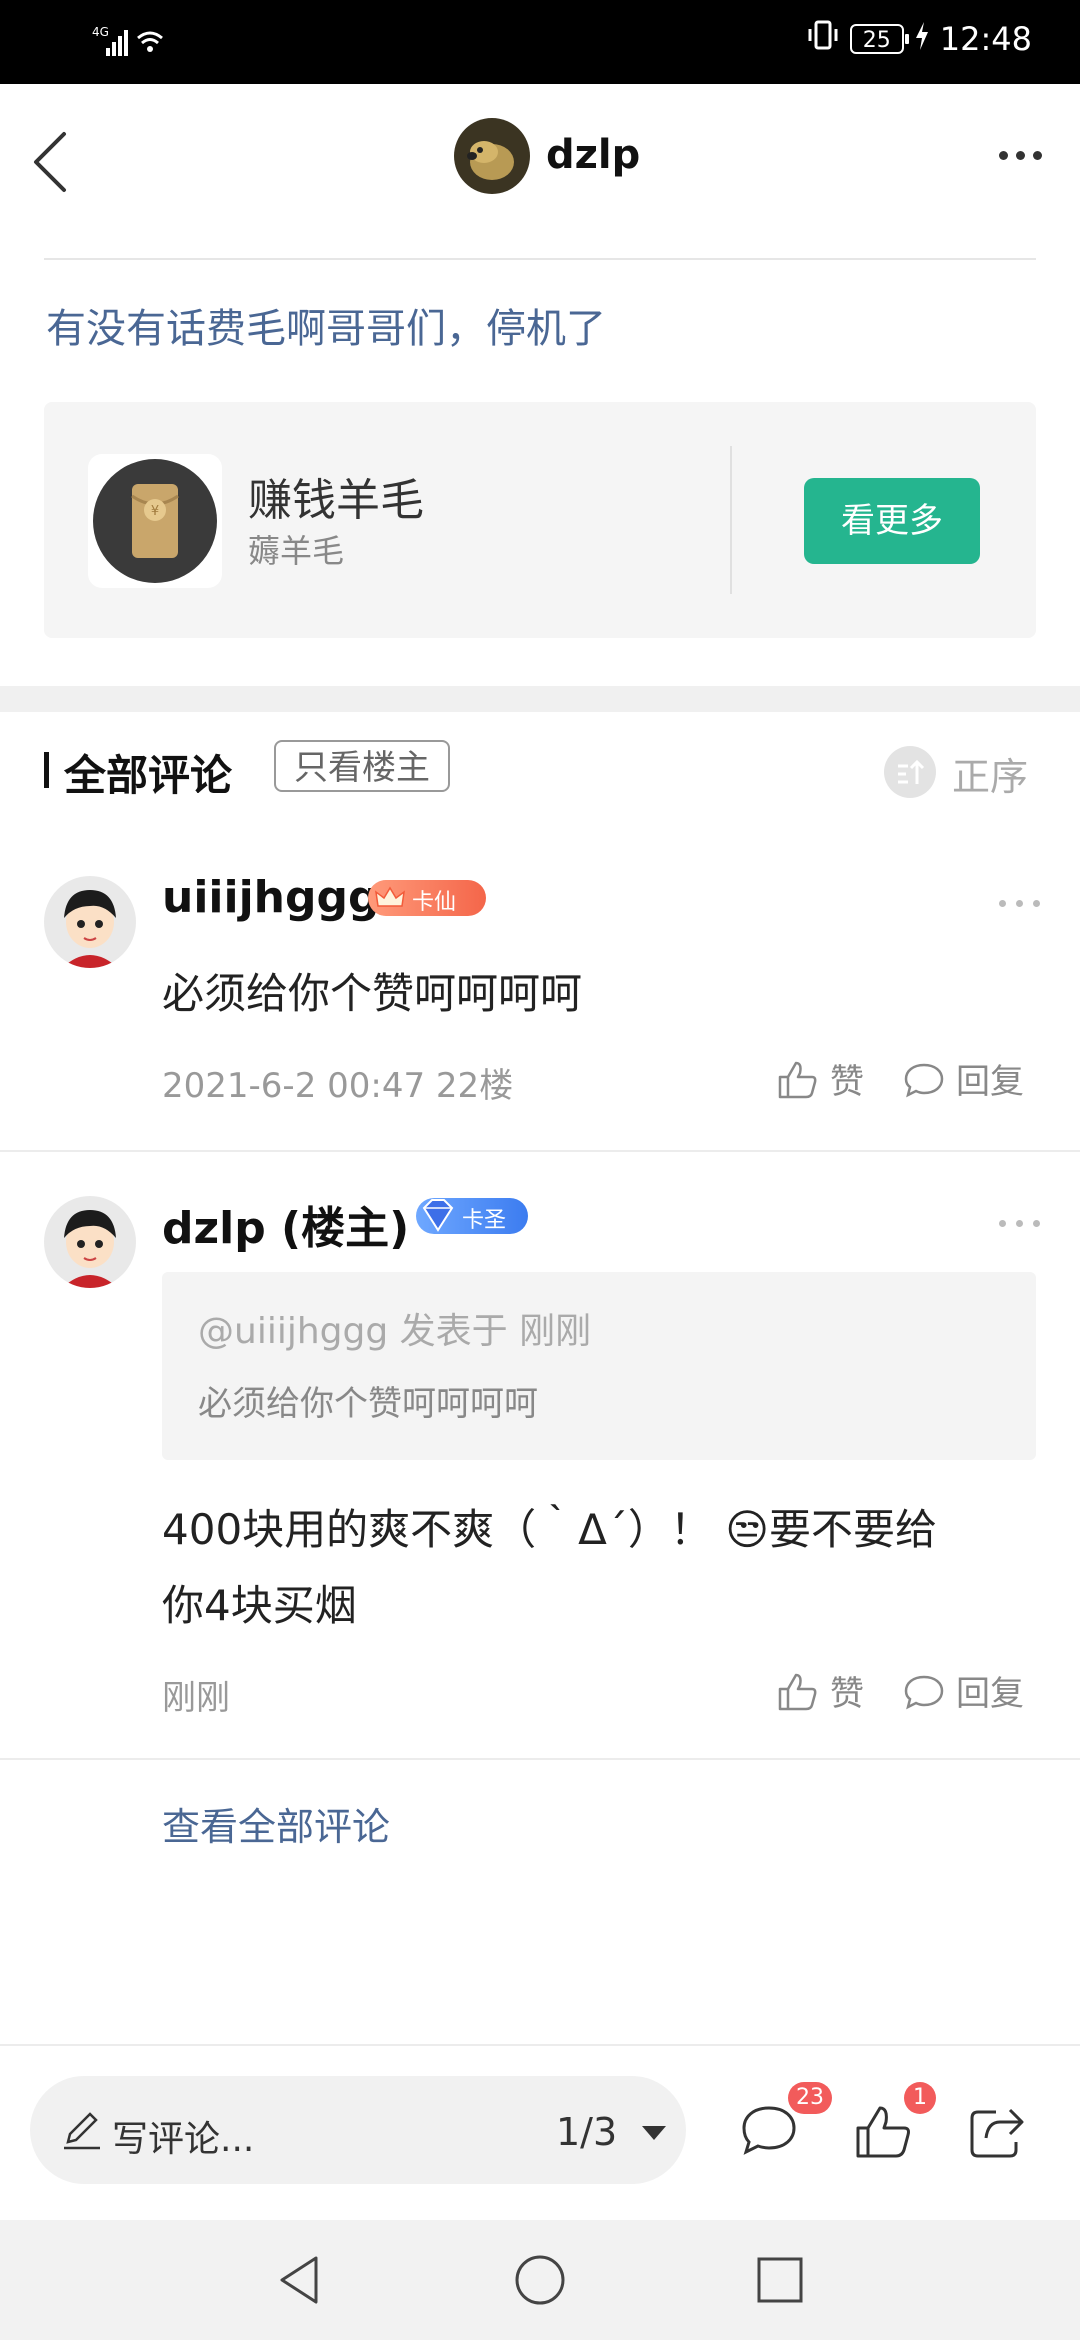 This screenshot has width=1080, height=2340. Describe the element at coordinates (780, 2280) in the screenshot. I see `nav-recents-icon` at that location.